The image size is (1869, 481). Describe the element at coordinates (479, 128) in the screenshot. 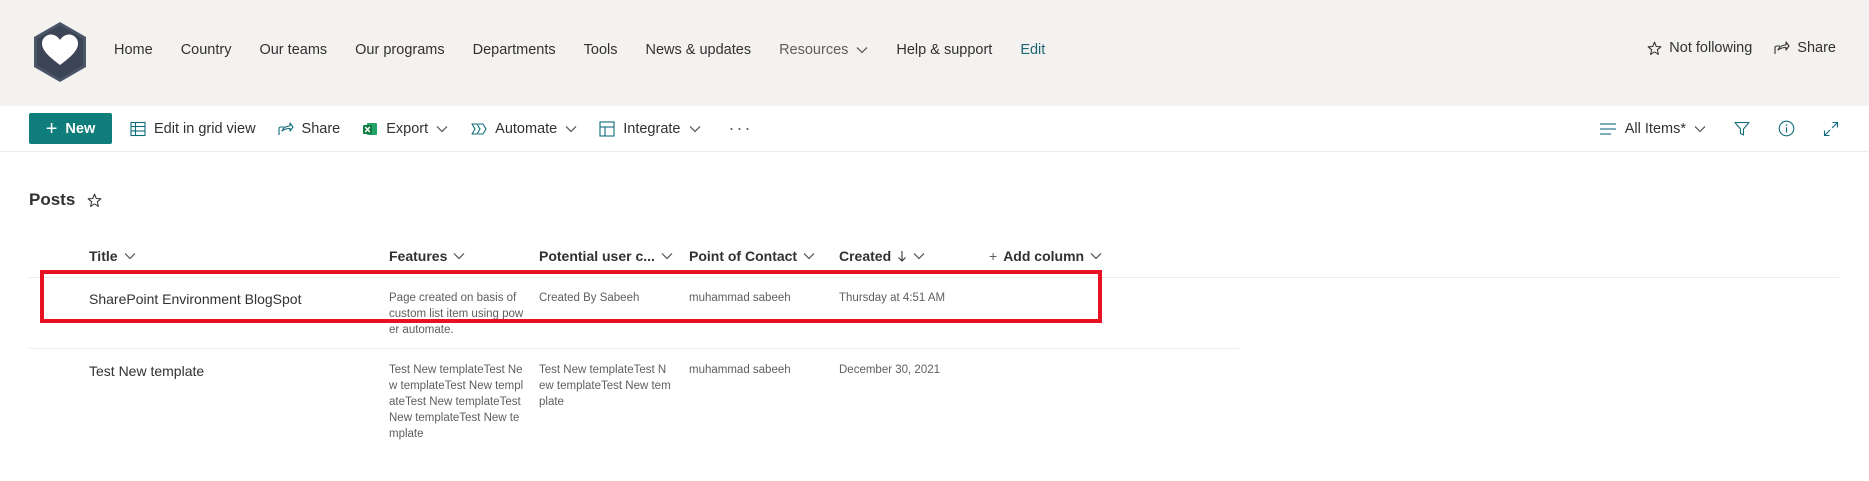

I see `automate-flow-icon` at that location.